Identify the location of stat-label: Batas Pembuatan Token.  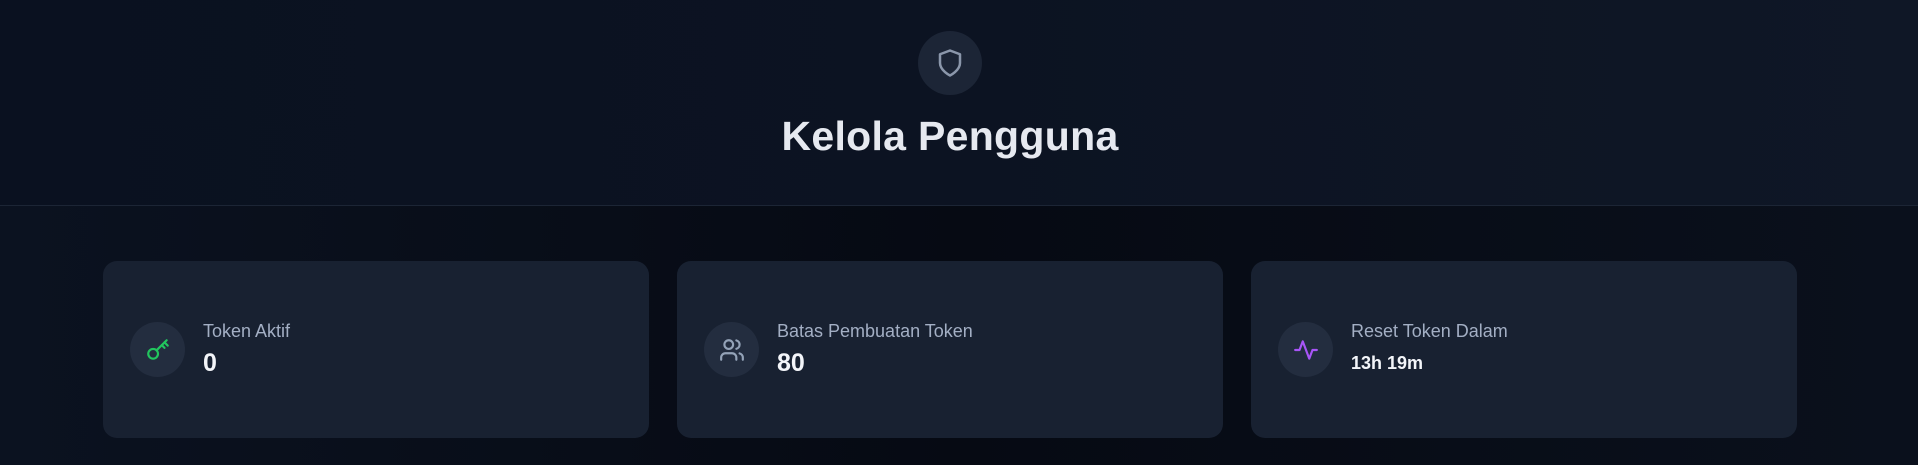
(875, 331).